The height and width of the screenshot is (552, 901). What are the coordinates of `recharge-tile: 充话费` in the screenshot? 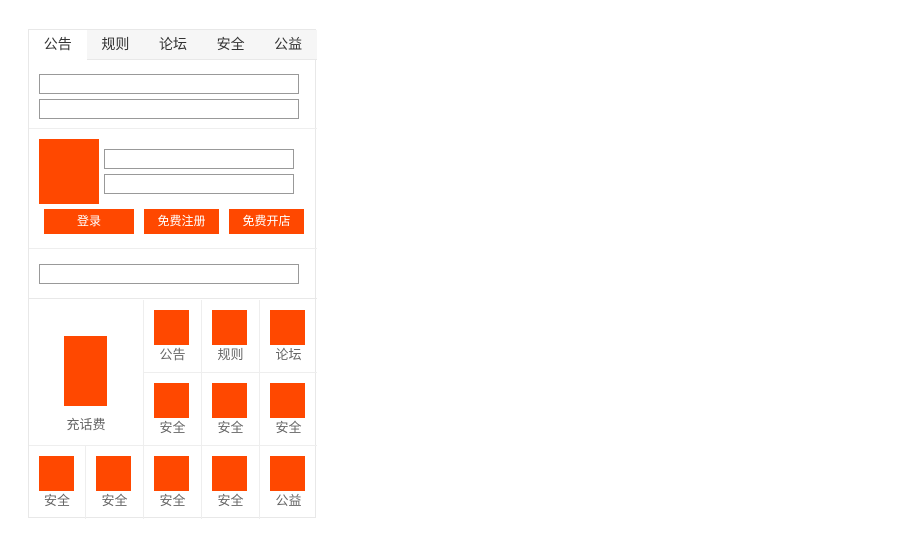 It's located at (86, 373).